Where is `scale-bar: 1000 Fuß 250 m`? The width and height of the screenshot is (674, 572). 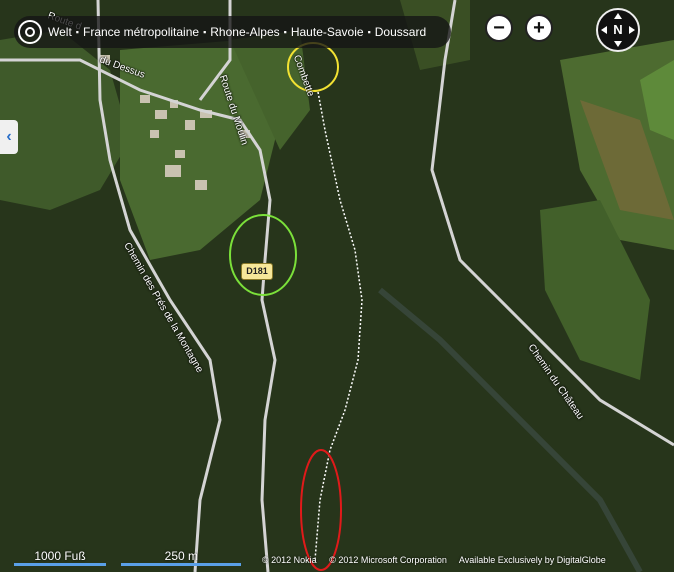
scale-bar: 1000 Fuß 250 m is located at coordinates (128, 557).